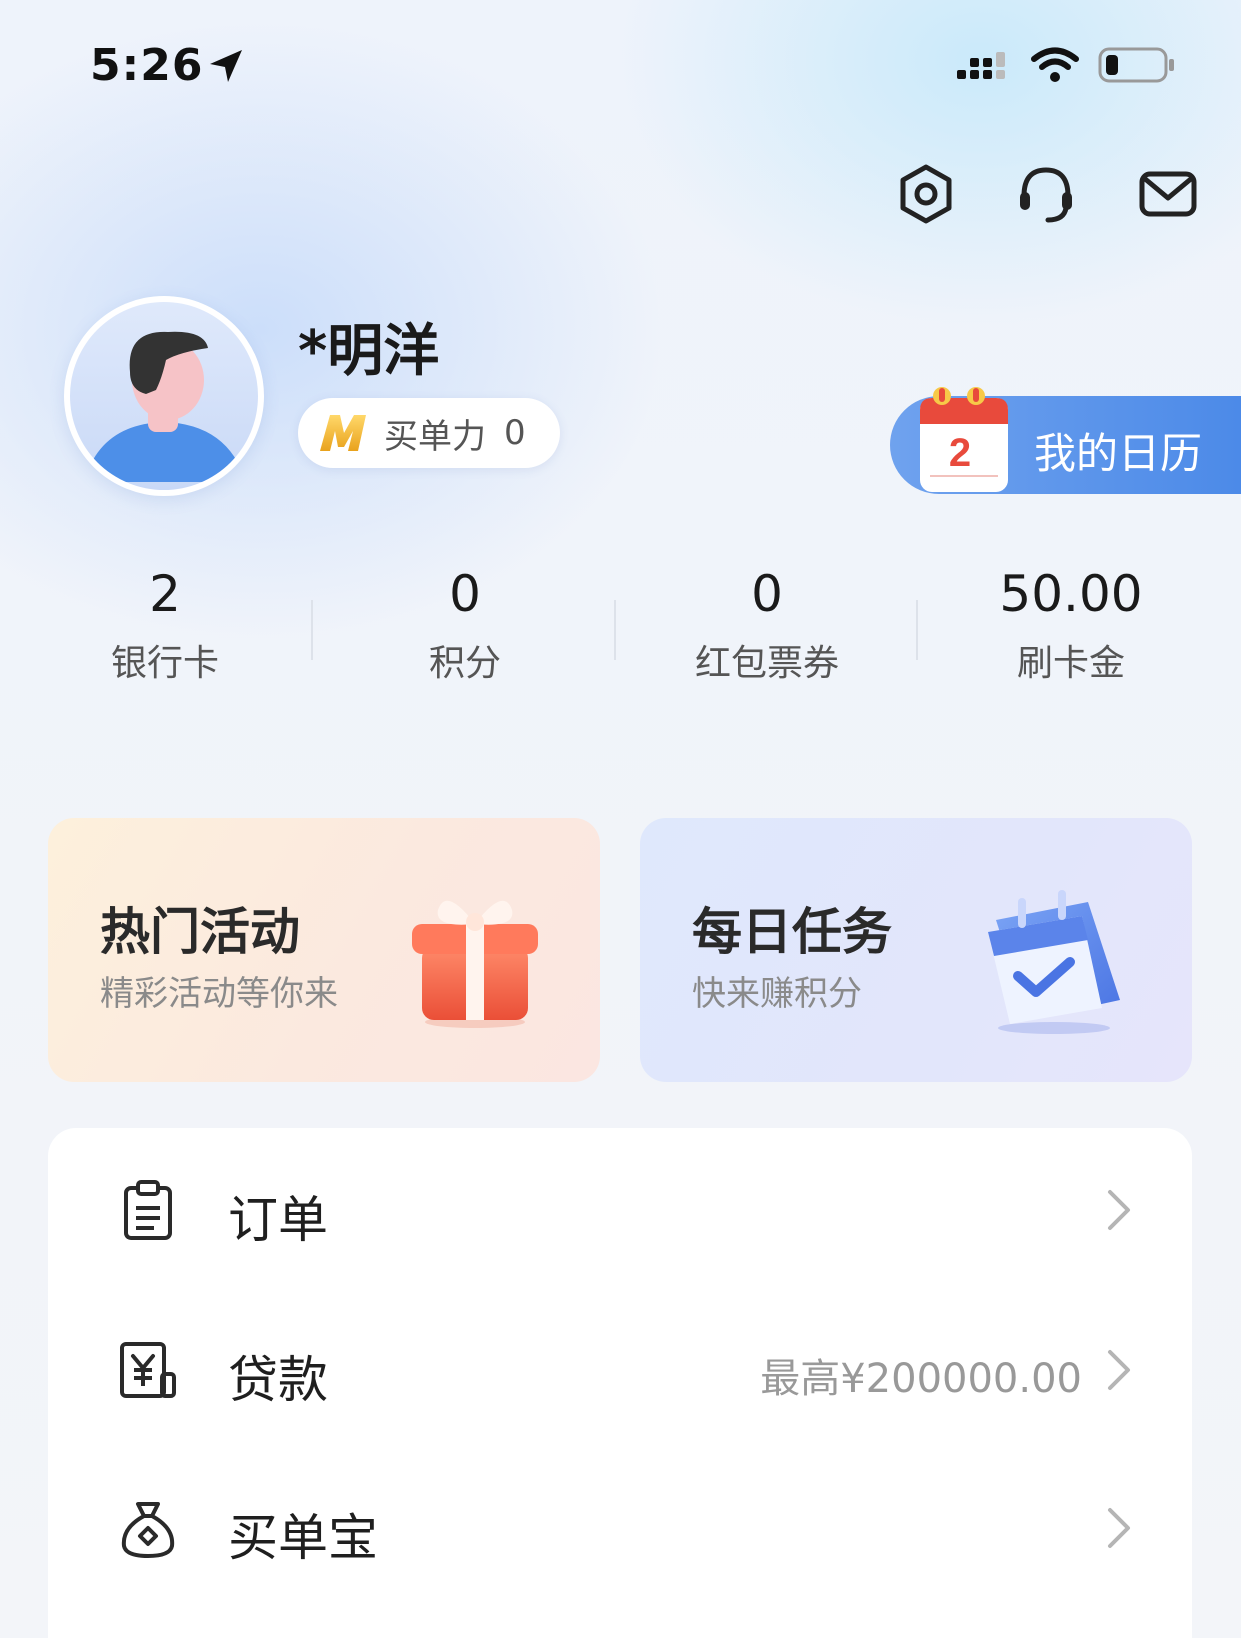 This screenshot has width=1241, height=1638. What do you see at coordinates (278, 1220) in the screenshot?
I see `menu-label: 订单` at bounding box center [278, 1220].